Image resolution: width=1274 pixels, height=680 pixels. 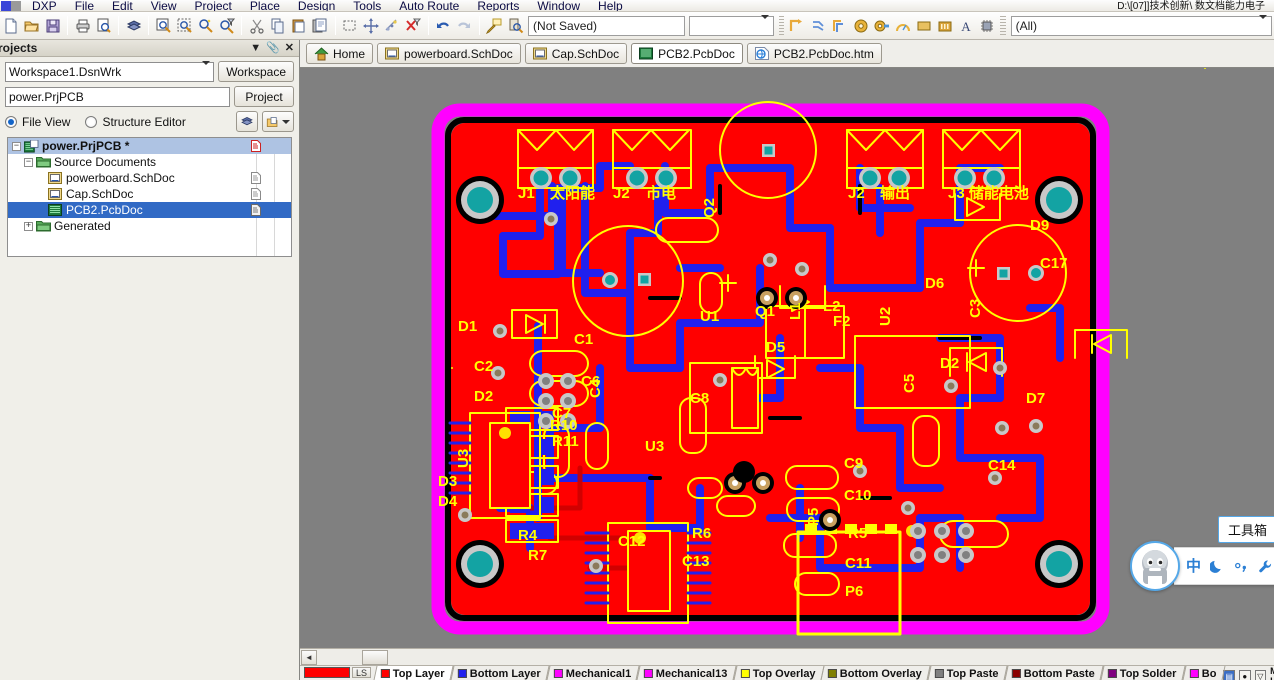 What do you see at coordinates (117, 96) in the screenshot?
I see `project-field: power.PrjPCB` at bounding box center [117, 96].